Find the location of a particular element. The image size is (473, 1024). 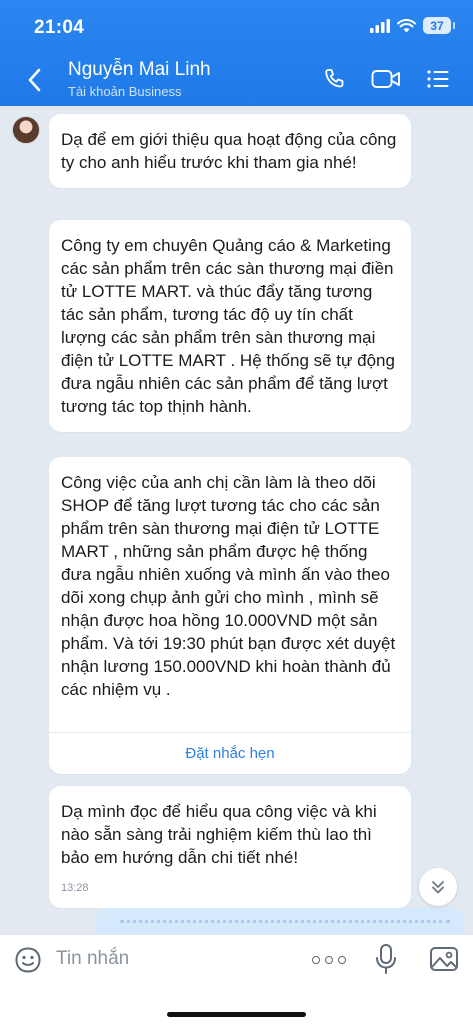

video-camera-icon is located at coordinates (385, 79).